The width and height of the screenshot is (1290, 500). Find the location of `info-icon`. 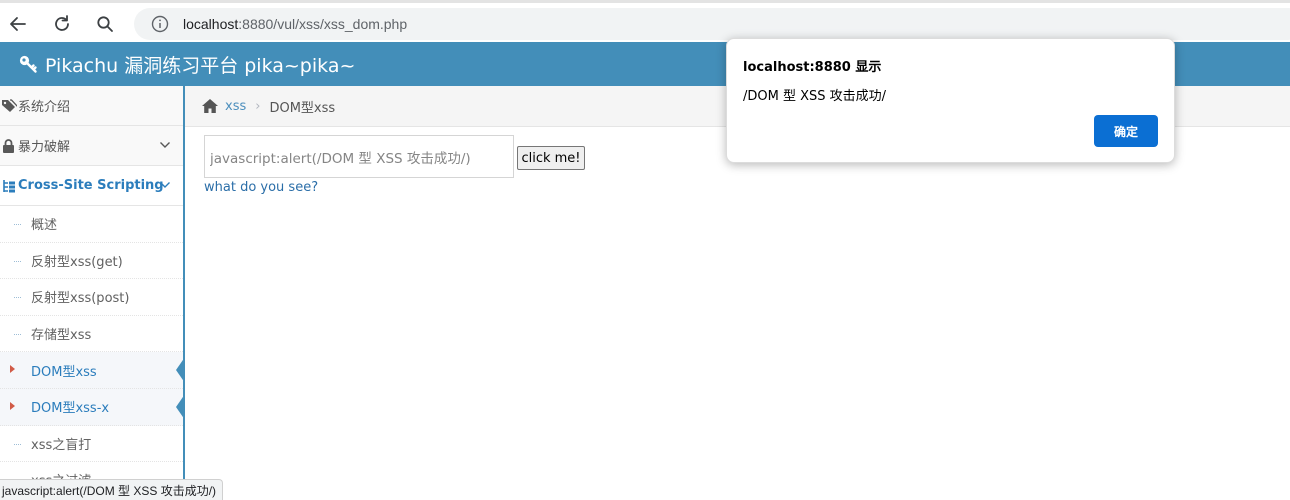

info-icon is located at coordinates (160, 24).